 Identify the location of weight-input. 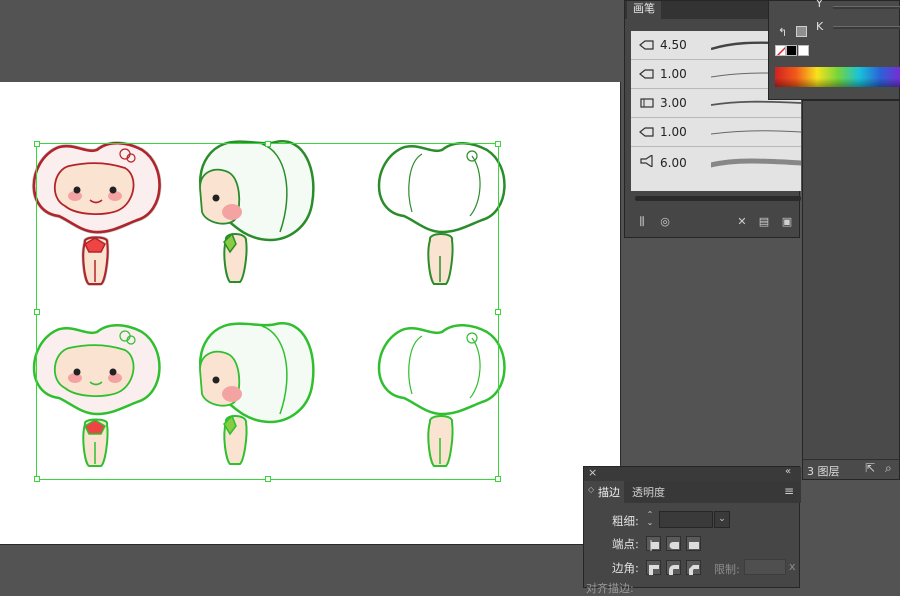
(686, 519).